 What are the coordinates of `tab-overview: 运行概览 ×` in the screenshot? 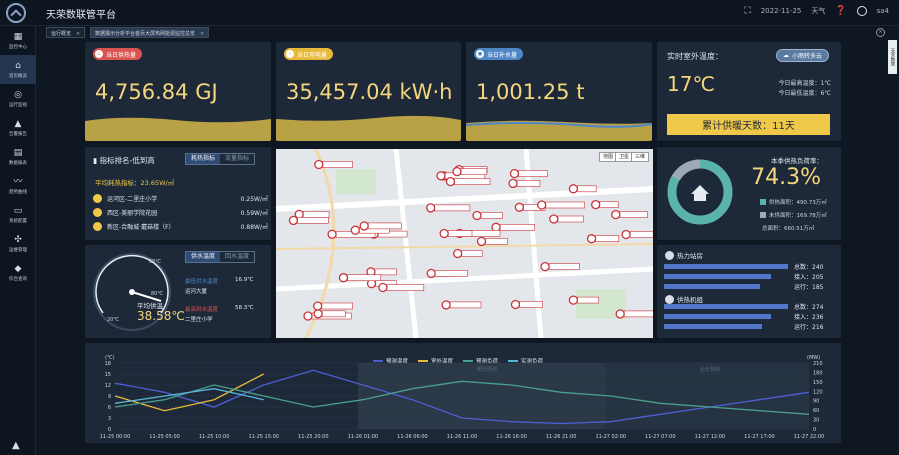 It's located at (66, 32).